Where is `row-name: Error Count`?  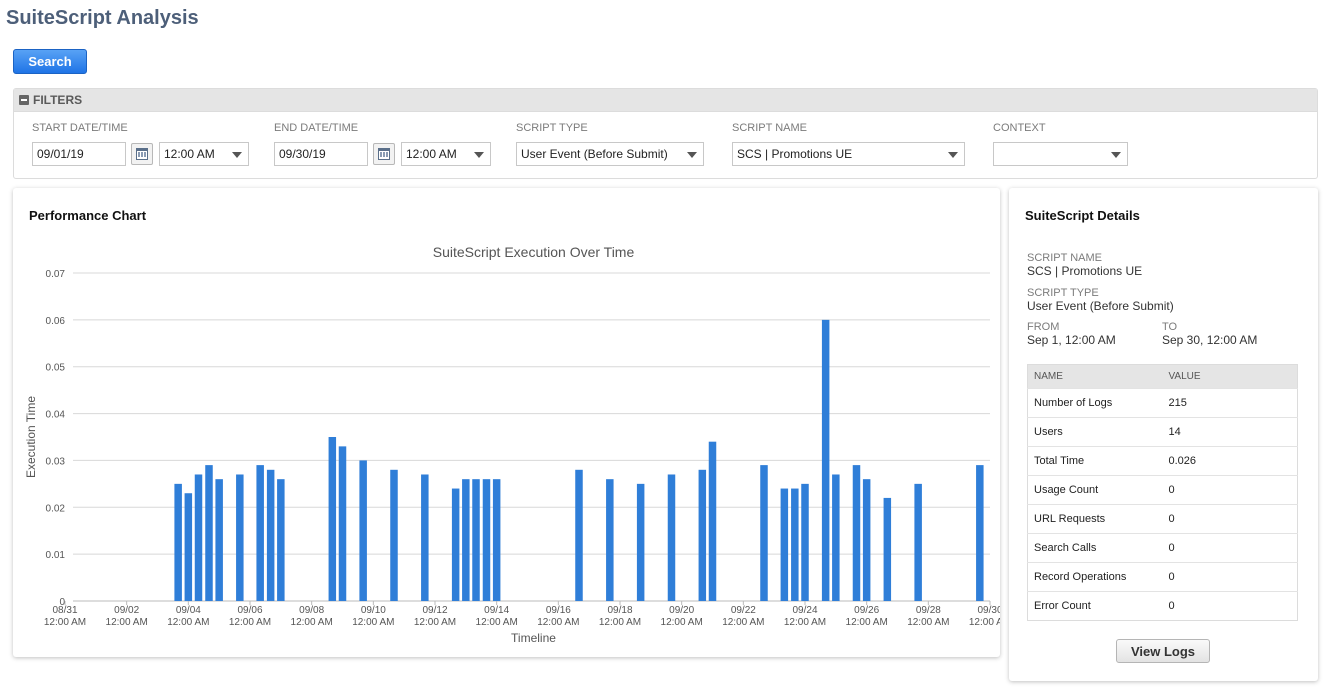 row-name: Error Count is located at coordinates (1095, 606).